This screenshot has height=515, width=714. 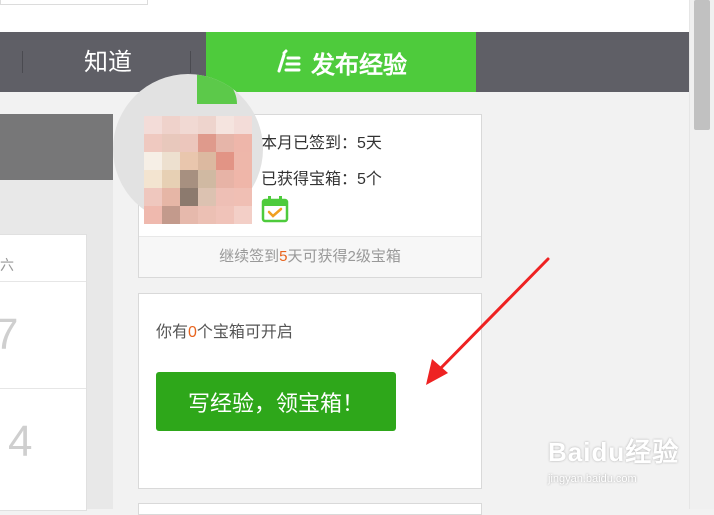 I want to click on baidu-jingyan-watermark: Baidu经验 jingyan.baidu.com, so click(x=618, y=462).